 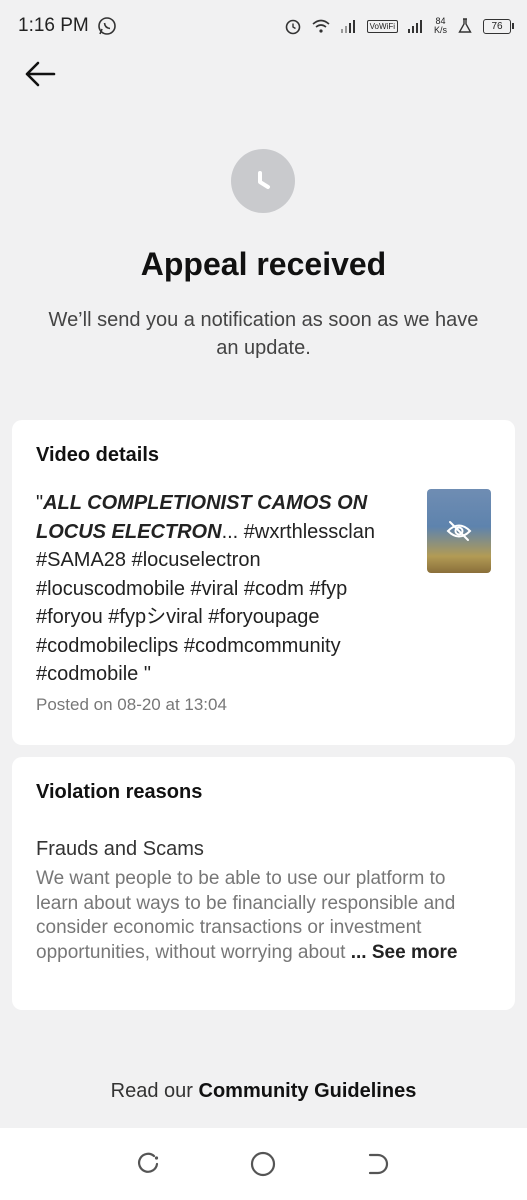 I want to click on battery-indicator: 76, so click(x=498, y=26).